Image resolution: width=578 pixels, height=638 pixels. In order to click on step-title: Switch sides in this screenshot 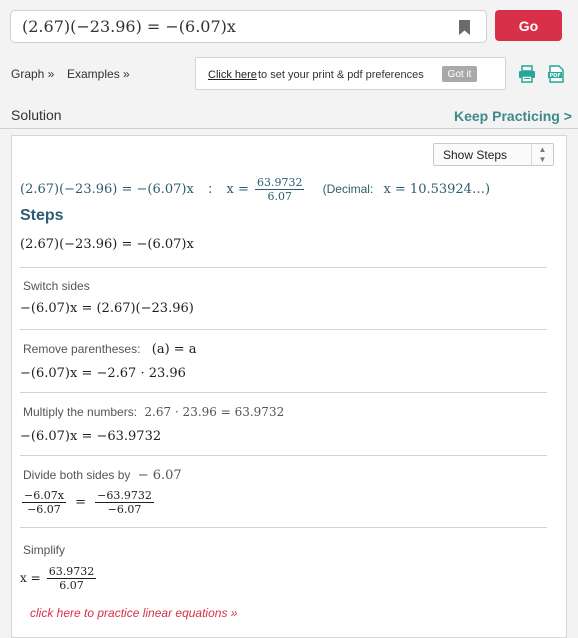, I will do `click(56, 286)`.